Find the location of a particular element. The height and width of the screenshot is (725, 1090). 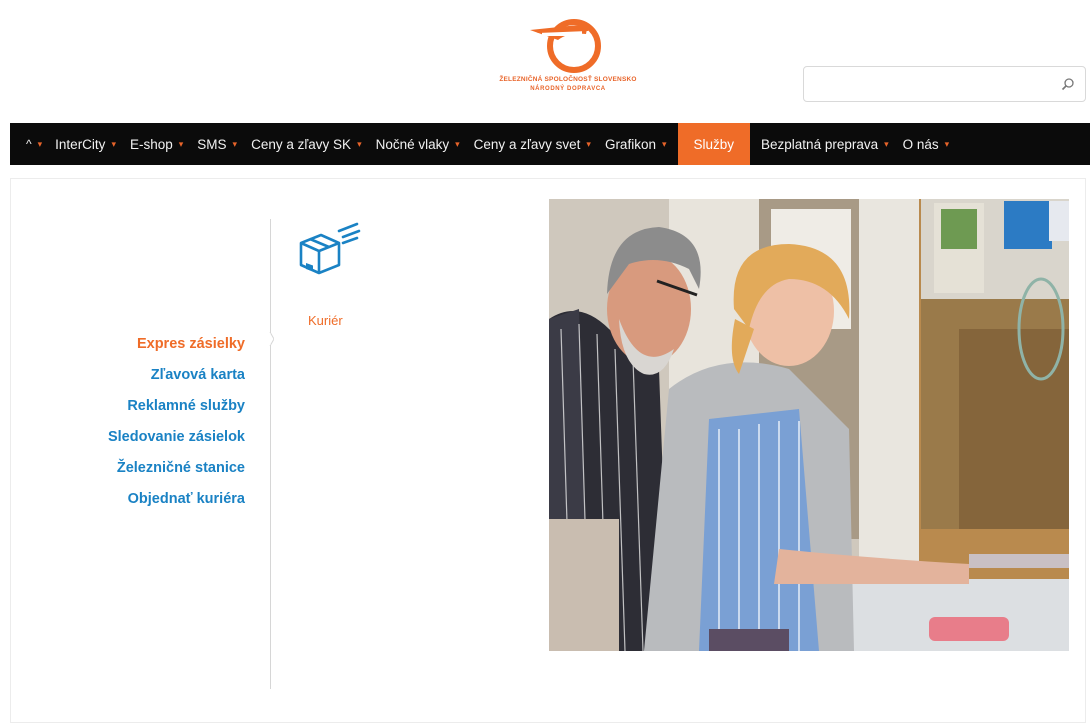

nav-item-label: Služby is located at coordinates (714, 144).